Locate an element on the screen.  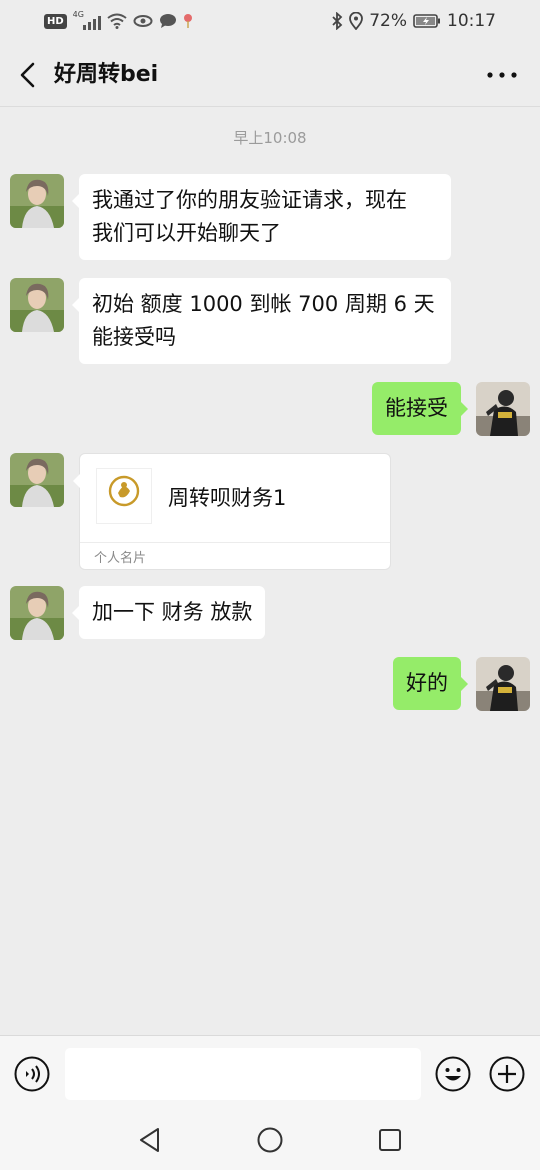
page-title: 好周转bei is located at coordinates (106, 74).